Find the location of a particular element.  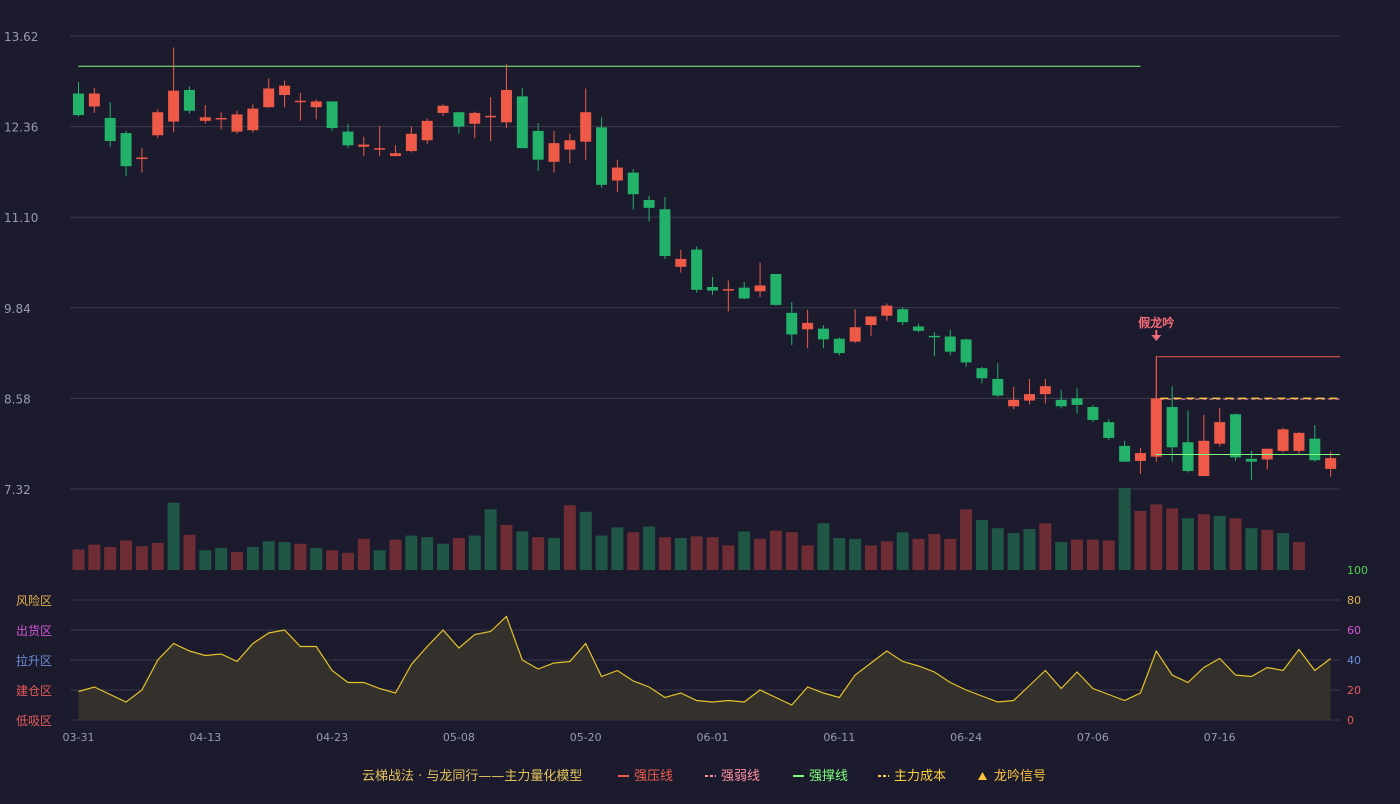

legend-item-label: 主力成本 is located at coordinates (920, 776).